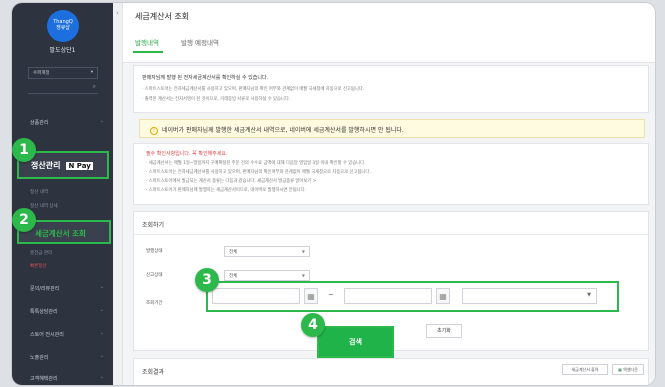  What do you see at coordinates (355, 342) in the screenshot?
I see `search-button: 검색` at bounding box center [355, 342].